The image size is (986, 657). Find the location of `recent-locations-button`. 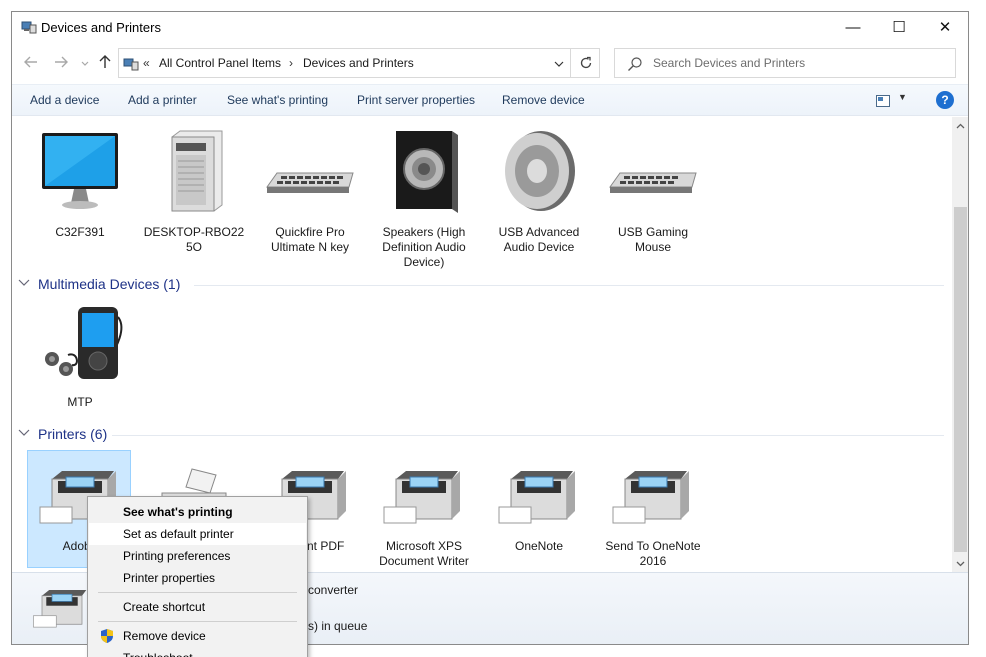

recent-locations-button is located at coordinates (85, 64).